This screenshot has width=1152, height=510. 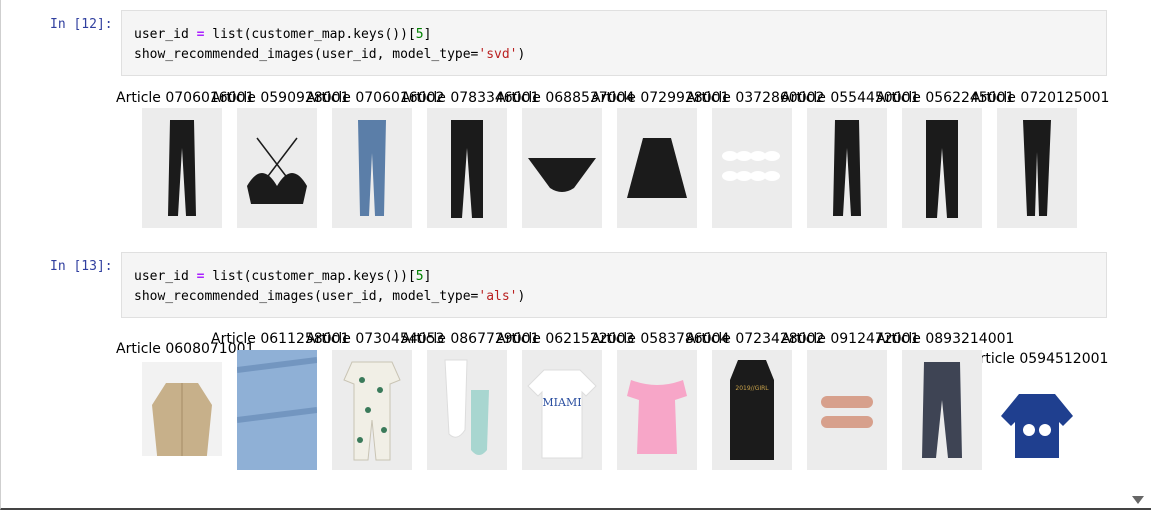 I want to click on denim-shorts-icon, so click(x=277, y=410).